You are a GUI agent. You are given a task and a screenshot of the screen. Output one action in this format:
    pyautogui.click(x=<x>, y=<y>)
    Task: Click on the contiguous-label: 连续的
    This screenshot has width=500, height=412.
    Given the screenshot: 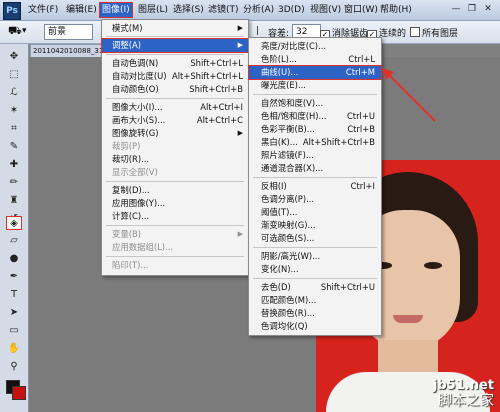 What is the action you would take?
    pyautogui.click(x=393, y=34)
    